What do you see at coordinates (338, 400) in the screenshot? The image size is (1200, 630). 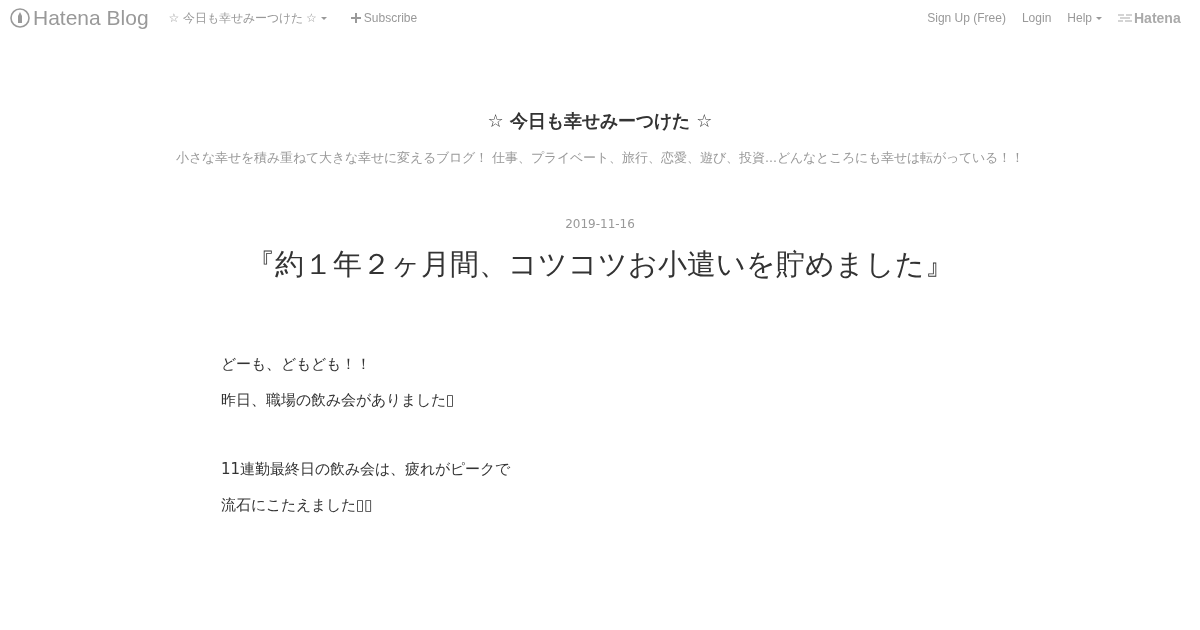 I see `paragraph: 昨日、職場の飲み会がありました▯` at bounding box center [338, 400].